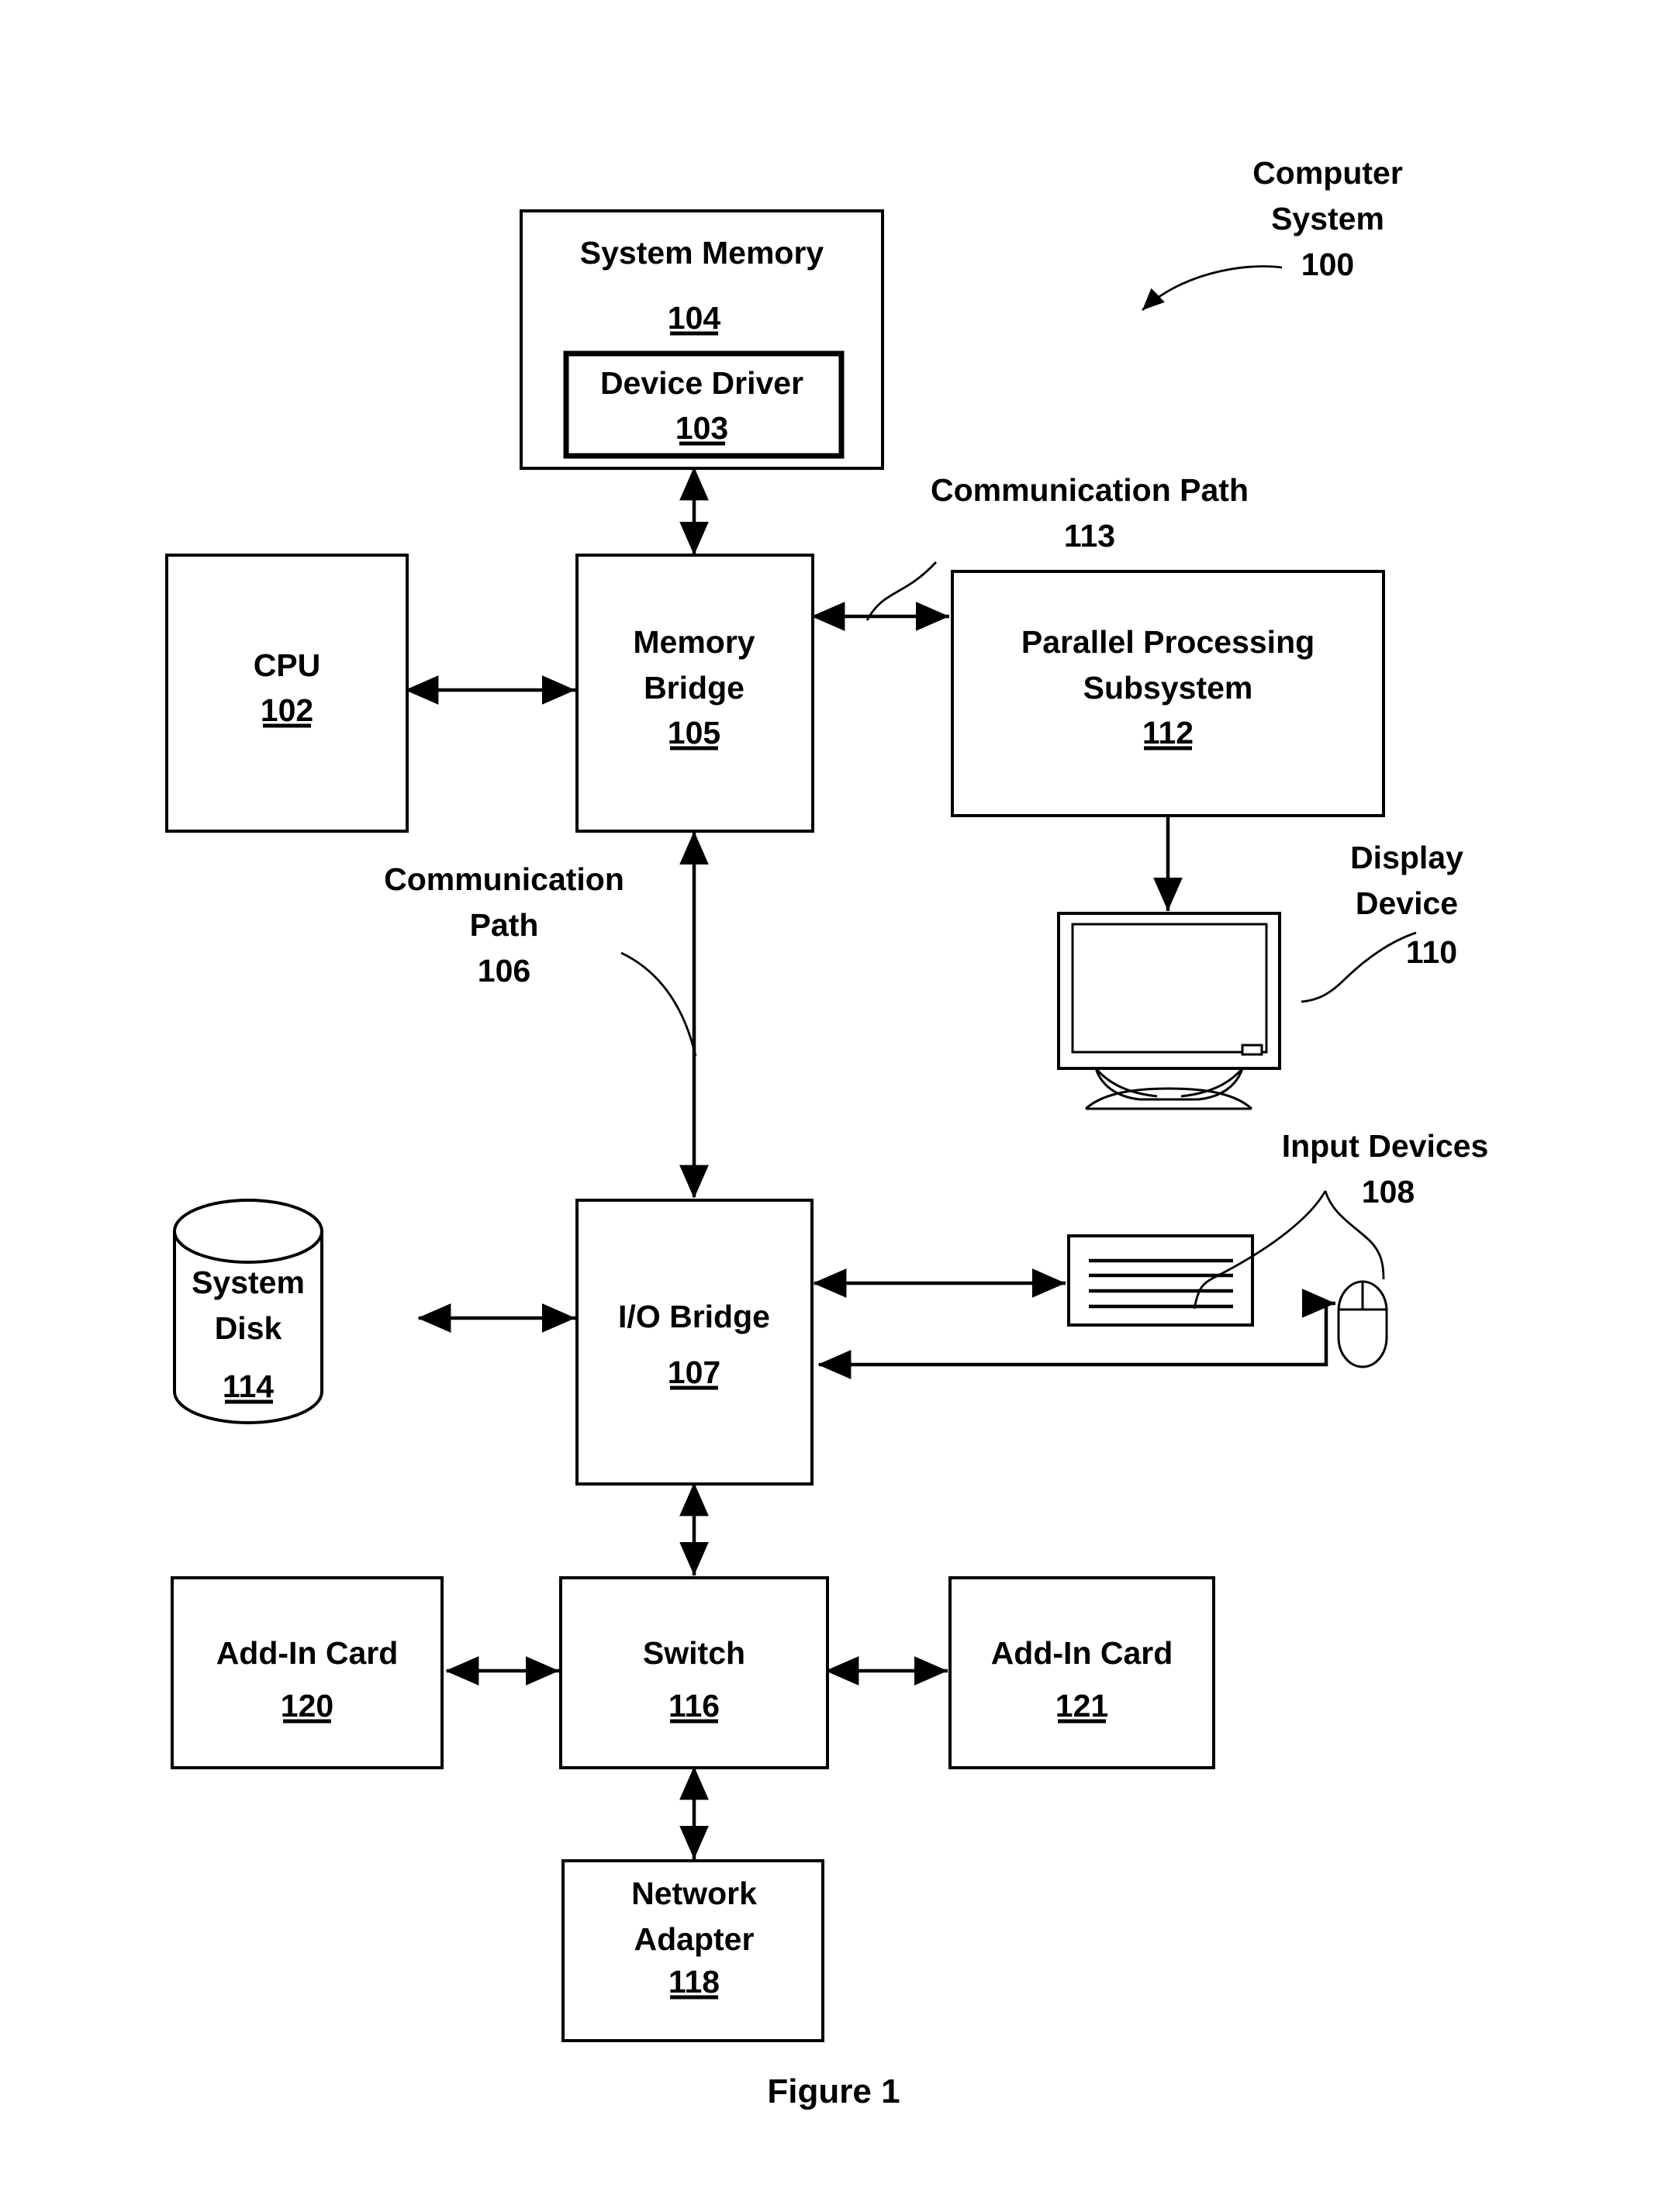 The image size is (1679, 2212). Describe the element at coordinates (694, 1939) in the screenshot. I see `network-adapter-label-line2: Adapter` at that location.